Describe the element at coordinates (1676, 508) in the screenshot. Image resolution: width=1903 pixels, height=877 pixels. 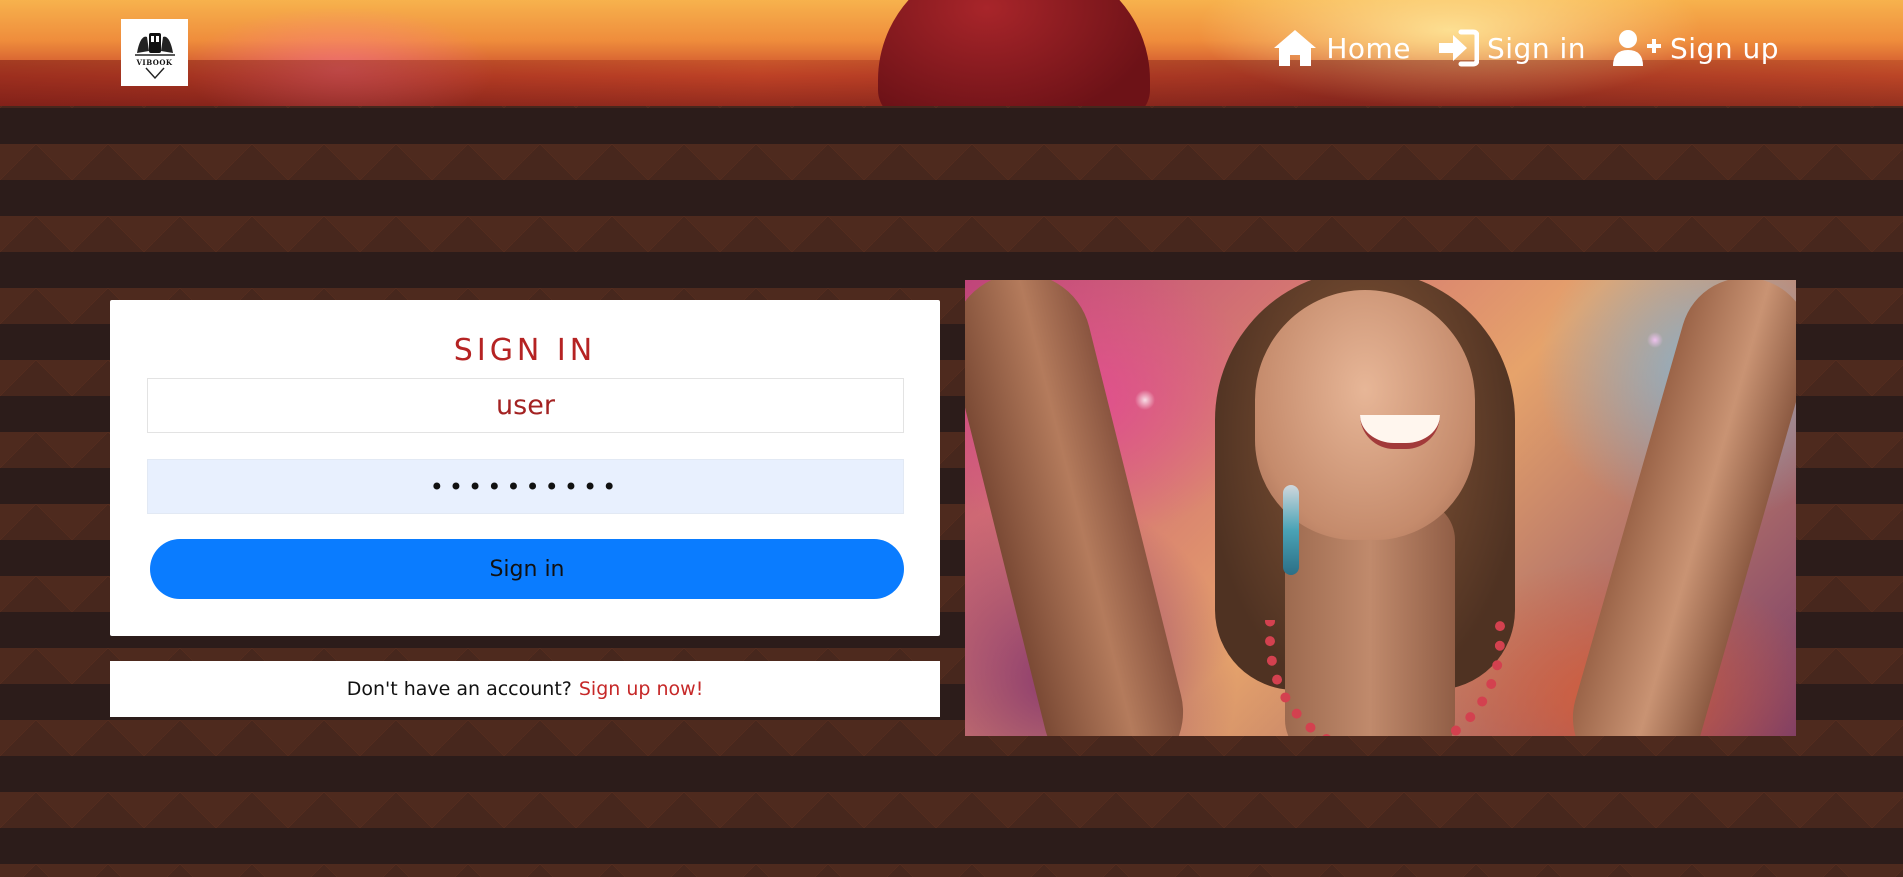
I see `hero-arm-right` at that location.